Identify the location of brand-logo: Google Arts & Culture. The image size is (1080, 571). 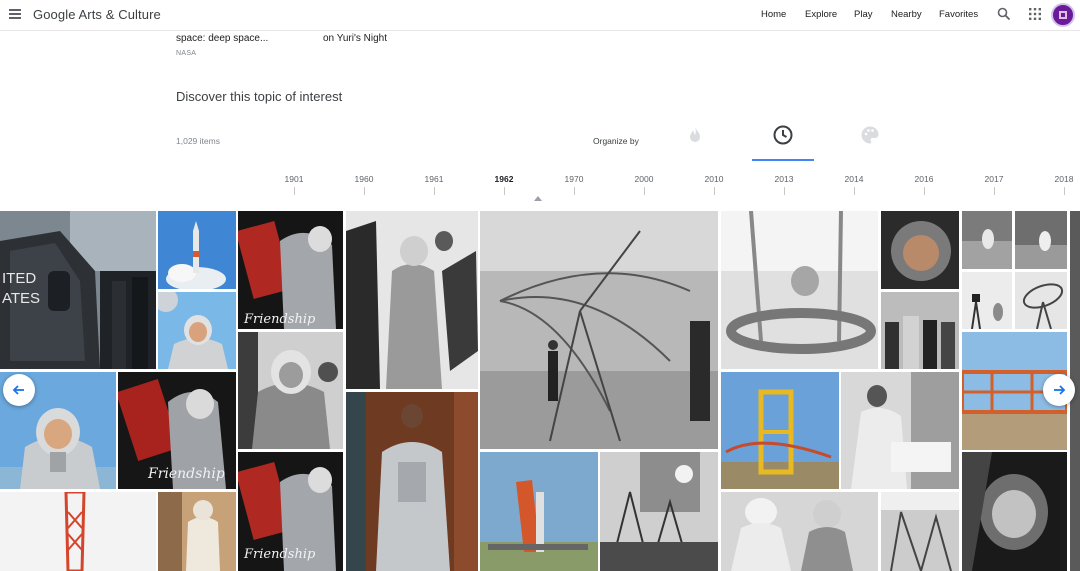
(97, 14).